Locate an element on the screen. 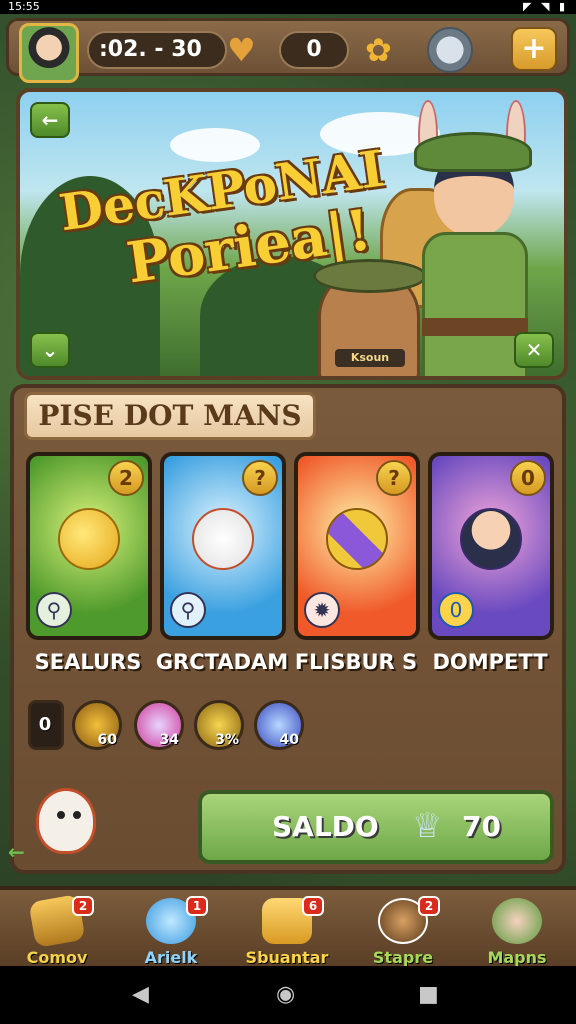 The width and height of the screenshot is (576, 1024). nav-label: Mapns is located at coordinates (517, 957).